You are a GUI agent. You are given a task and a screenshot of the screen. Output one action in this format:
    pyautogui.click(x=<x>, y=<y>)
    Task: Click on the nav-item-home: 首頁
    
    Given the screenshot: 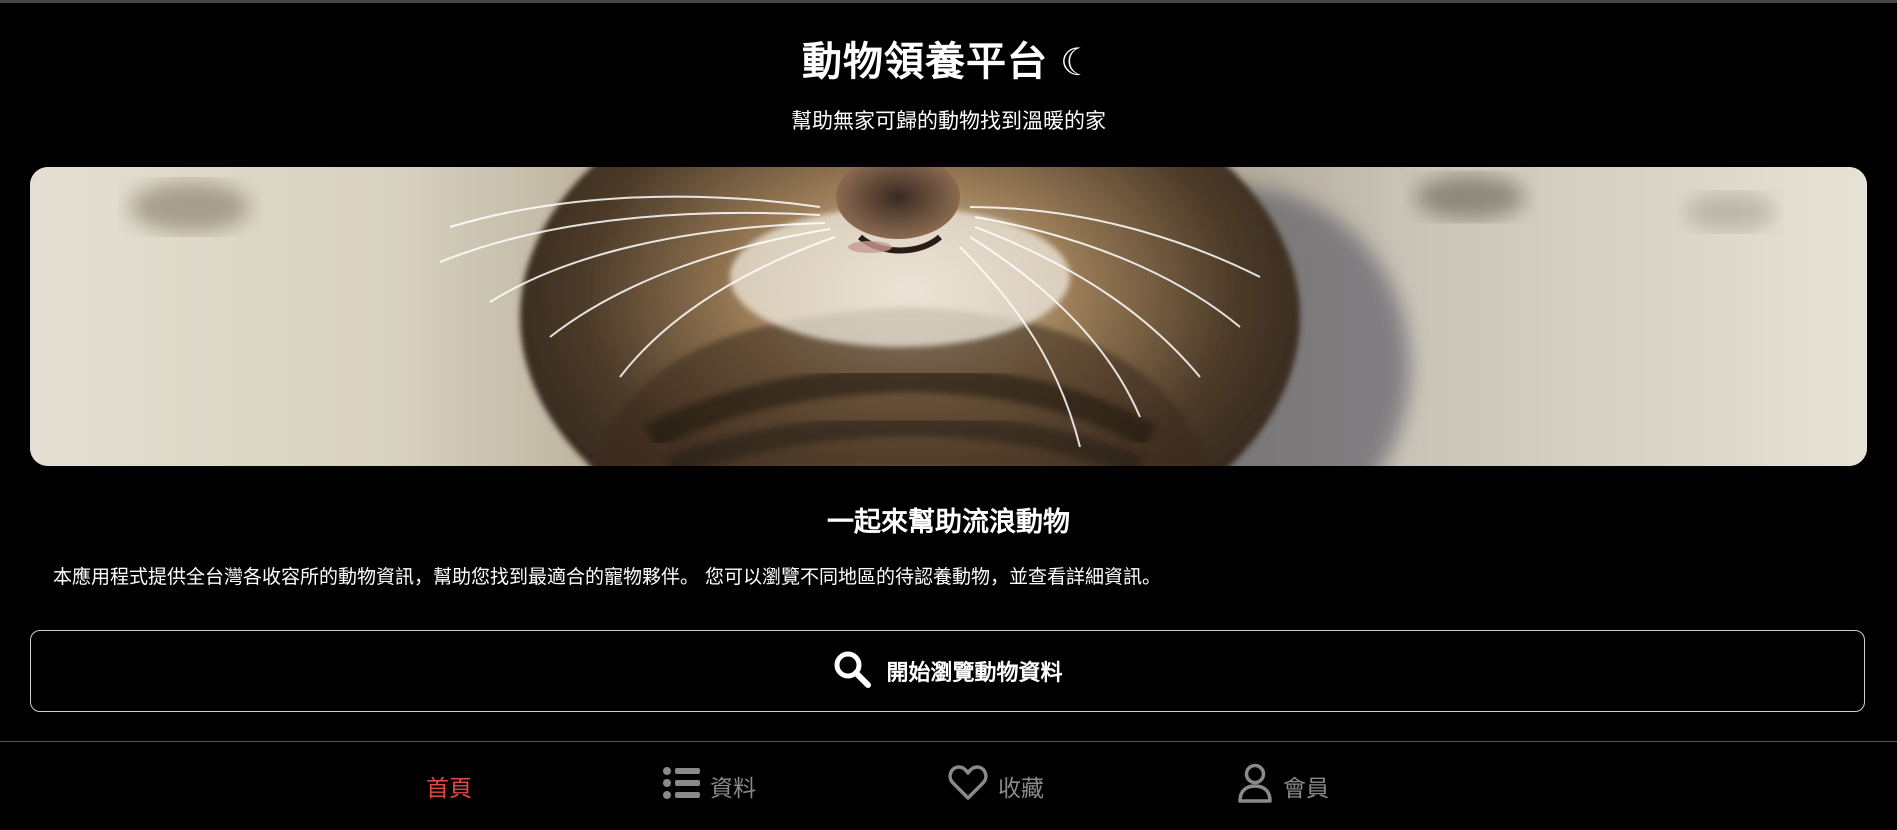 What is the action you would take?
    pyautogui.click(x=449, y=786)
    